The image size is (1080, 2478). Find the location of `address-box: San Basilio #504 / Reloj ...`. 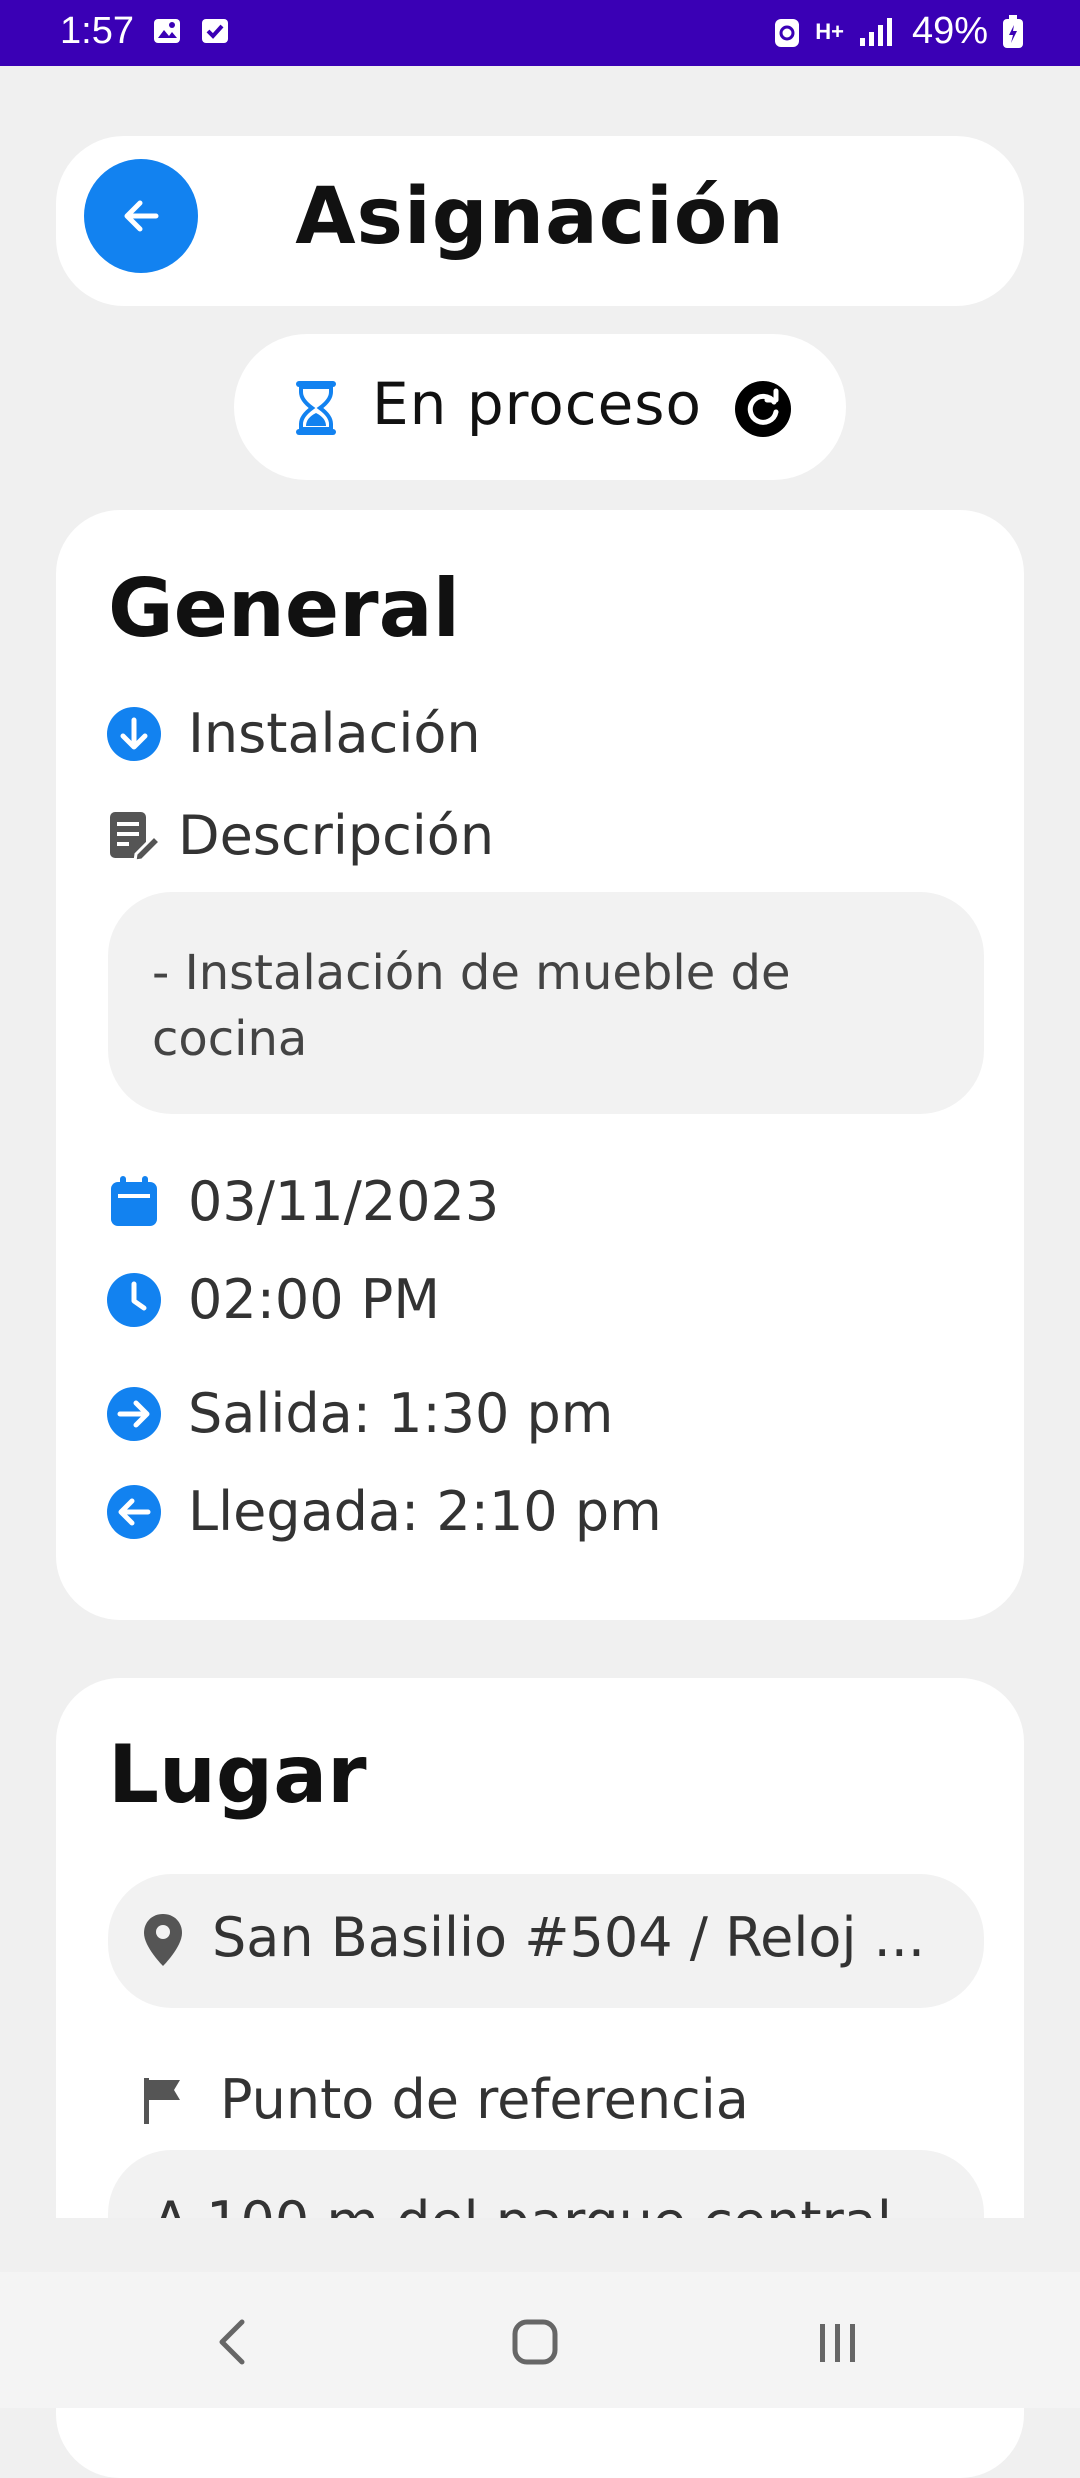

address-box: San Basilio #504 / Reloj ... is located at coordinates (546, 1941).